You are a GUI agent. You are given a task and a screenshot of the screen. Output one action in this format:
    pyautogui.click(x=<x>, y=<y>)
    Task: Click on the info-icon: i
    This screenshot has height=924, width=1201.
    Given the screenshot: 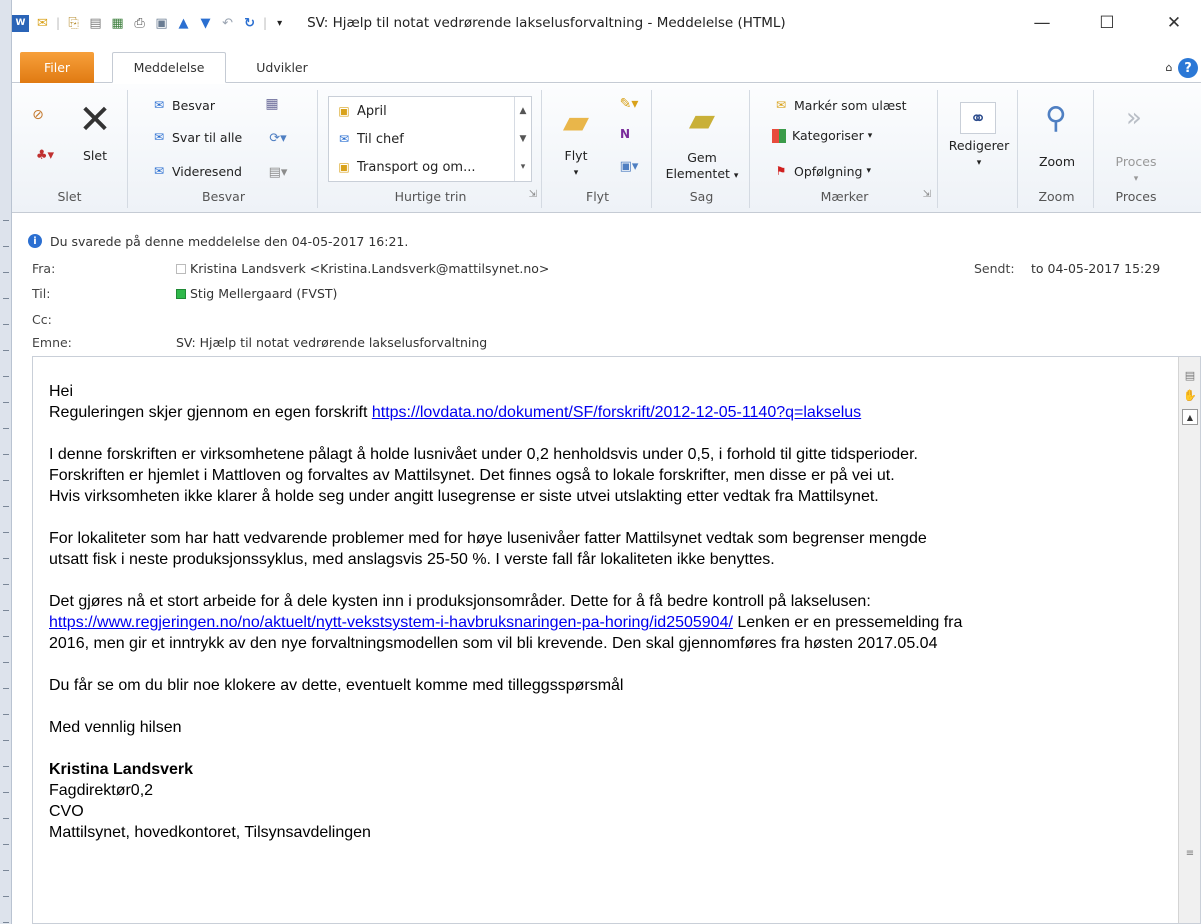 What is the action you would take?
    pyautogui.click(x=35, y=241)
    